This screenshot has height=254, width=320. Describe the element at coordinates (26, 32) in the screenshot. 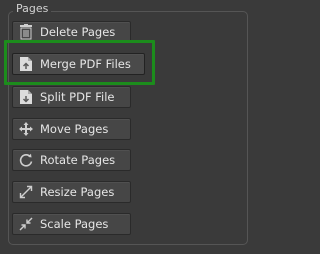

I see `trash-icon` at that location.